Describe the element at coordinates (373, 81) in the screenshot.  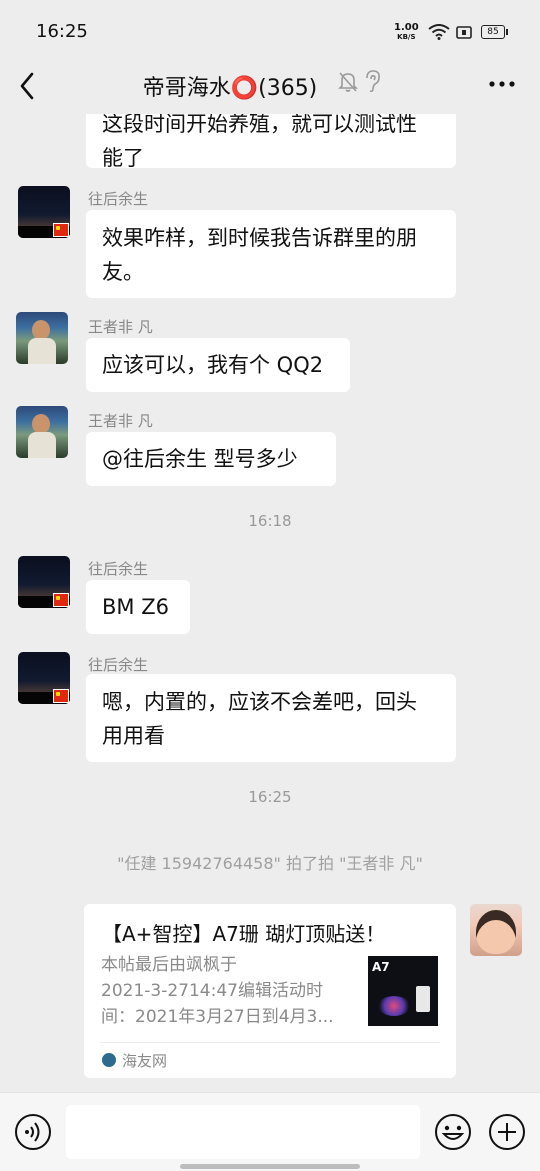
I see `ear-icon` at that location.